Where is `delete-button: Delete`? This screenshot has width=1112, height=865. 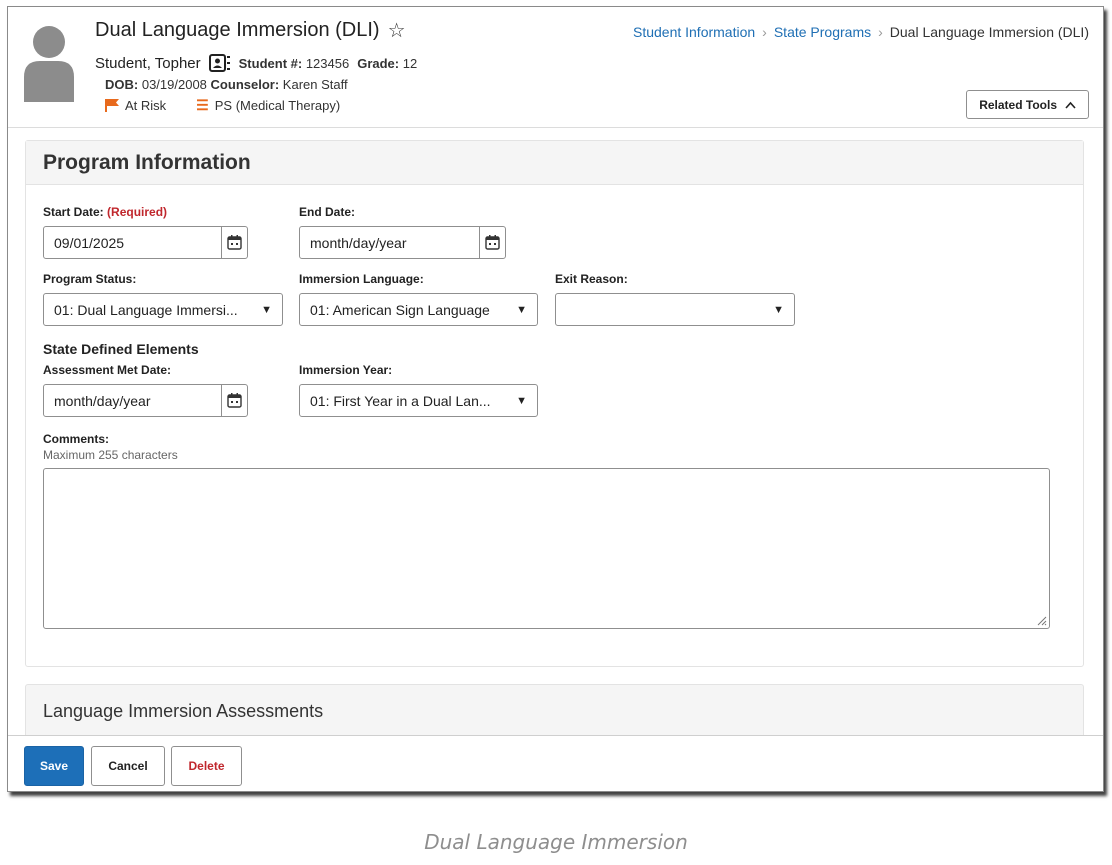 delete-button: Delete is located at coordinates (206, 766).